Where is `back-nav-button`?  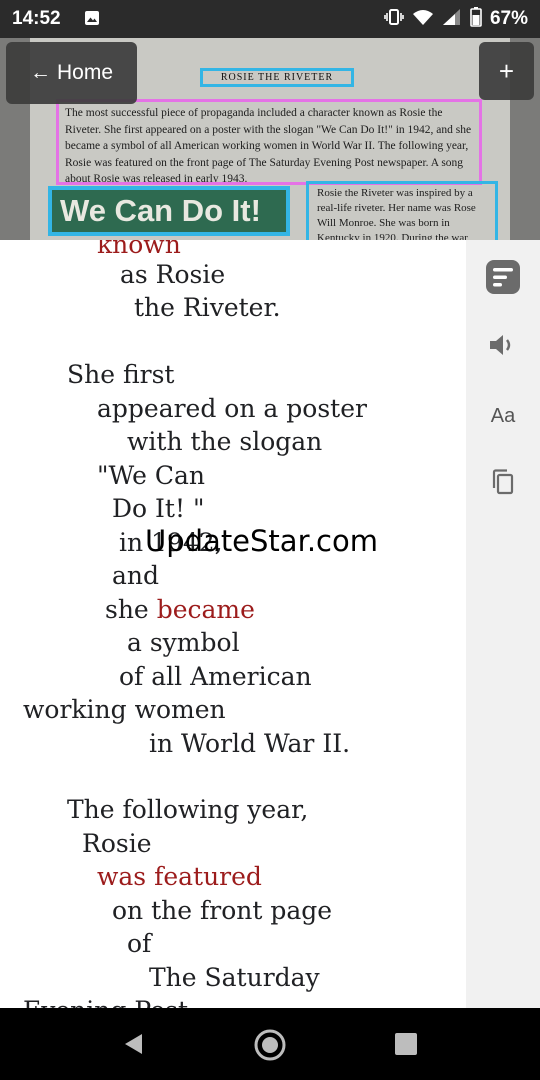 back-nav-button is located at coordinates (134, 1044).